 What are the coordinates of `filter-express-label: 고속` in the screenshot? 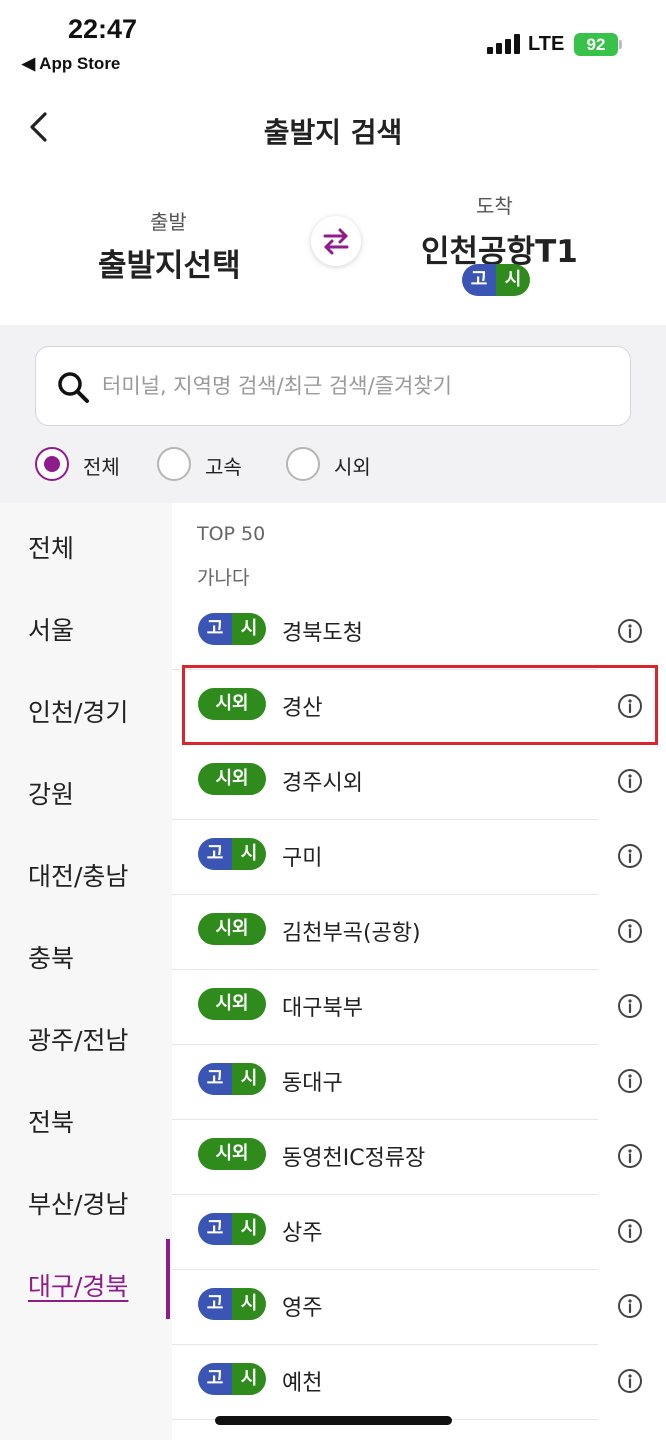 It's located at (223, 467).